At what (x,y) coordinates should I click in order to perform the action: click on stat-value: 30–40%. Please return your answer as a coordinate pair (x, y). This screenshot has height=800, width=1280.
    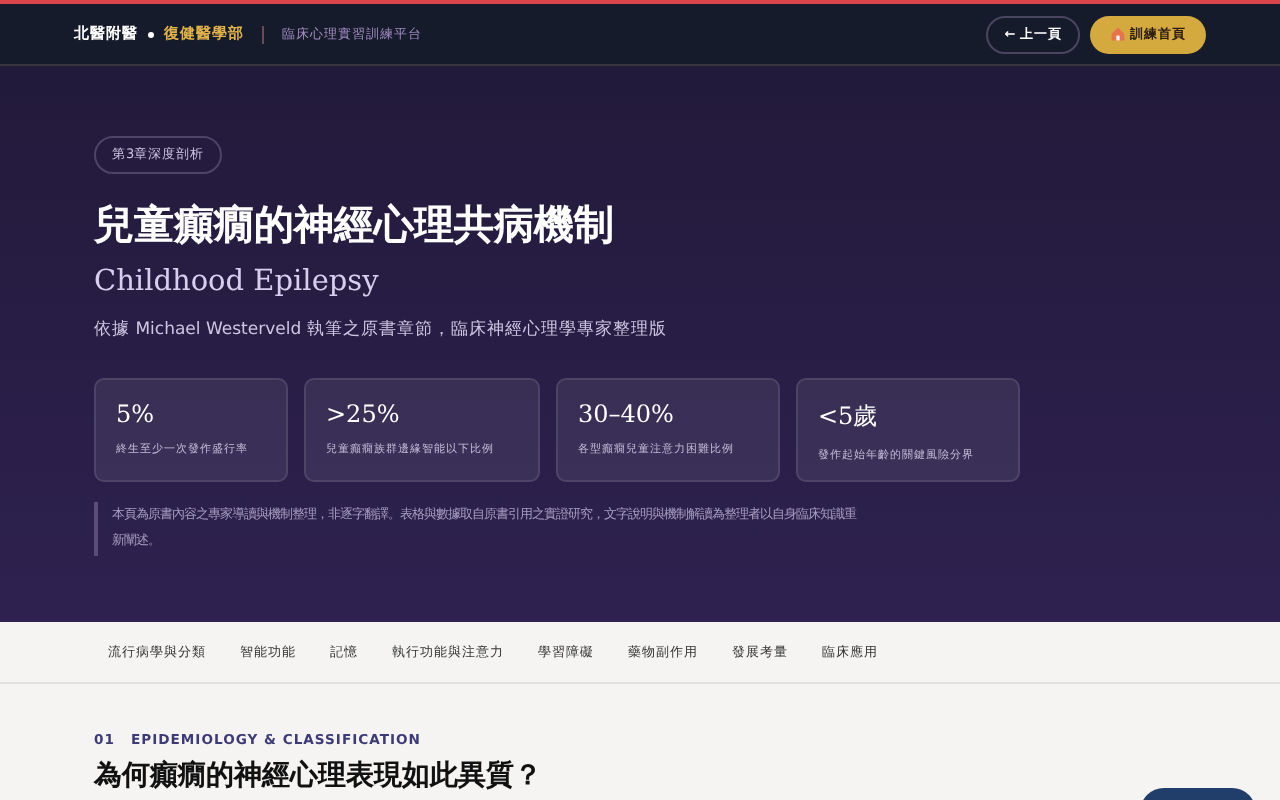
    Looking at the image, I should click on (627, 414).